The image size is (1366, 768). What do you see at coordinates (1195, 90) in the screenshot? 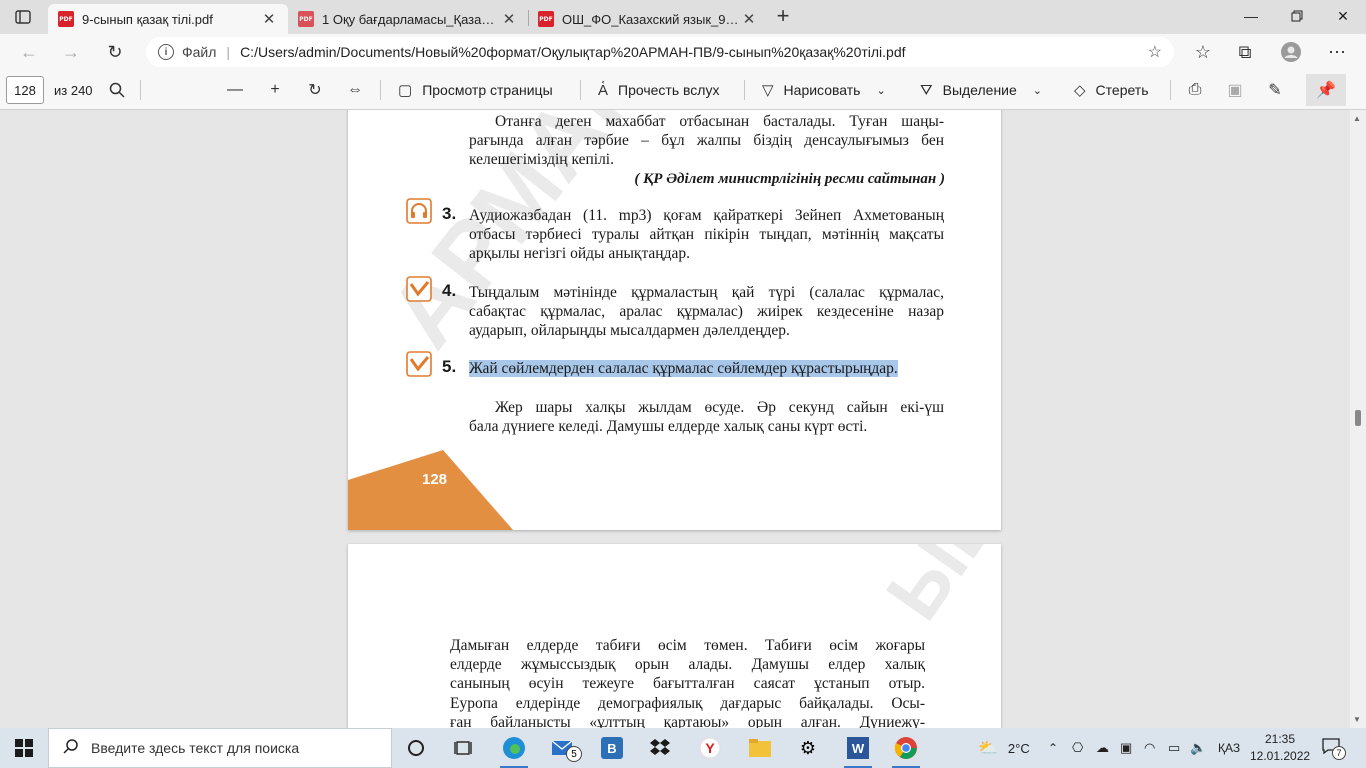
I see `print-icon: ⎙` at bounding box center [1195, 90].